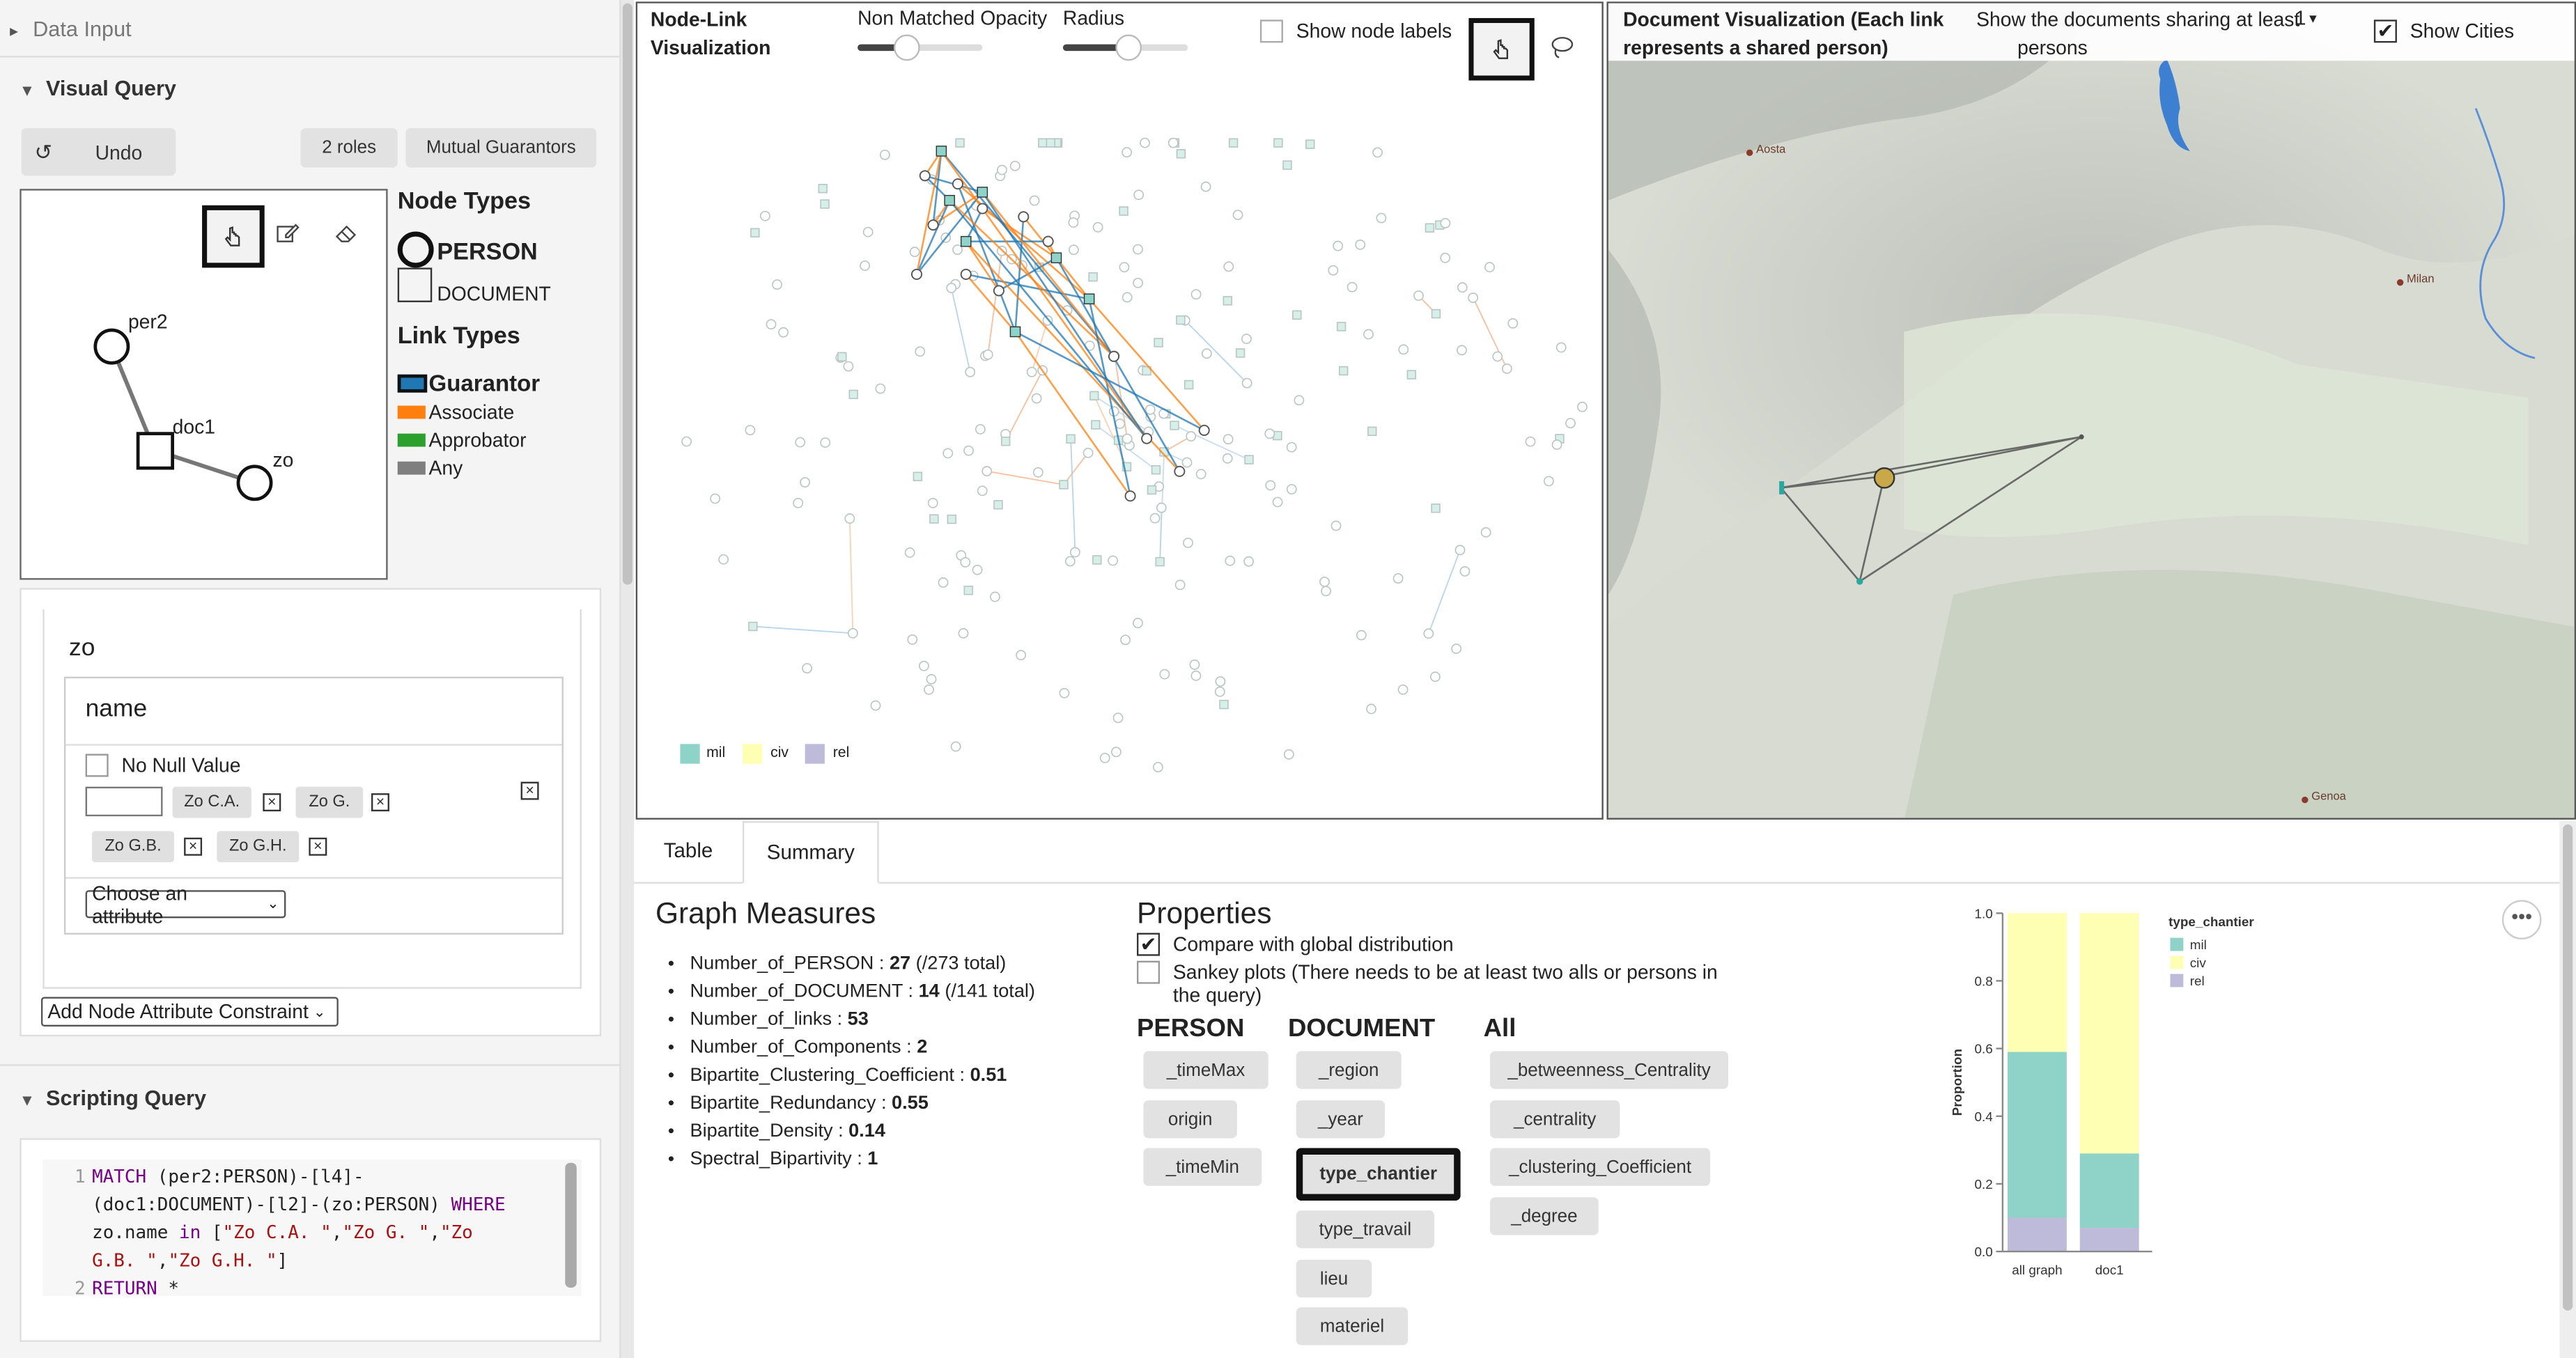  I want to click on prop-button: _region, so click(1349, 1070).